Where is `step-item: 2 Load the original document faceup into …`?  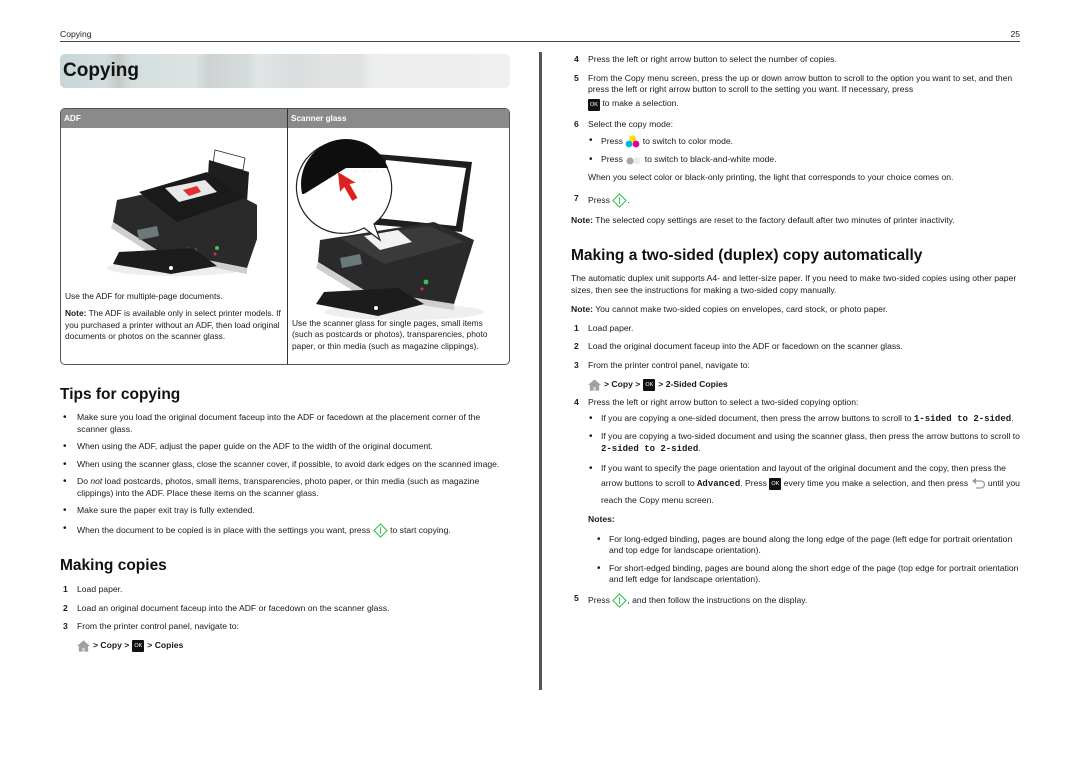 step-item: 2 Load the original document faceup into … is located at coordinates (796, 347).